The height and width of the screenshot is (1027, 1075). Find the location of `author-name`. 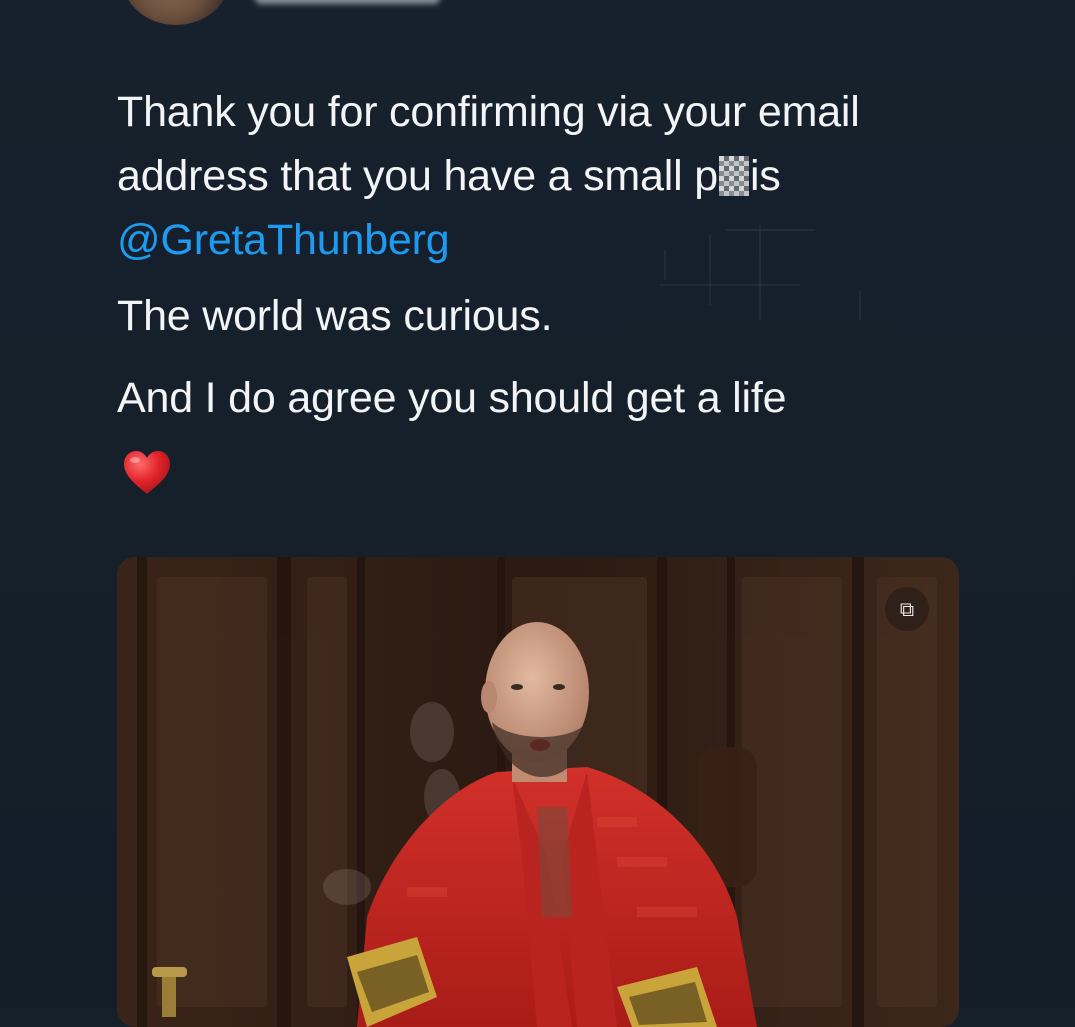

author-name is located at coordinates (347, 2).